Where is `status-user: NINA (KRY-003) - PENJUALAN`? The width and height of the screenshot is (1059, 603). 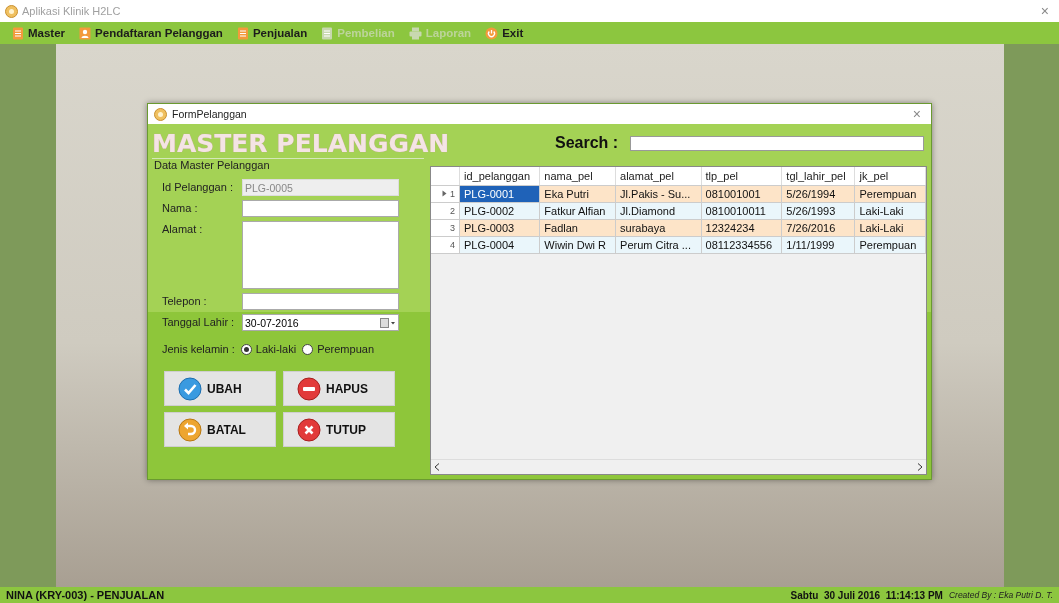
status-user: NINA (KRY-003) - PENJUALAN is located at coordinates (86, 595).